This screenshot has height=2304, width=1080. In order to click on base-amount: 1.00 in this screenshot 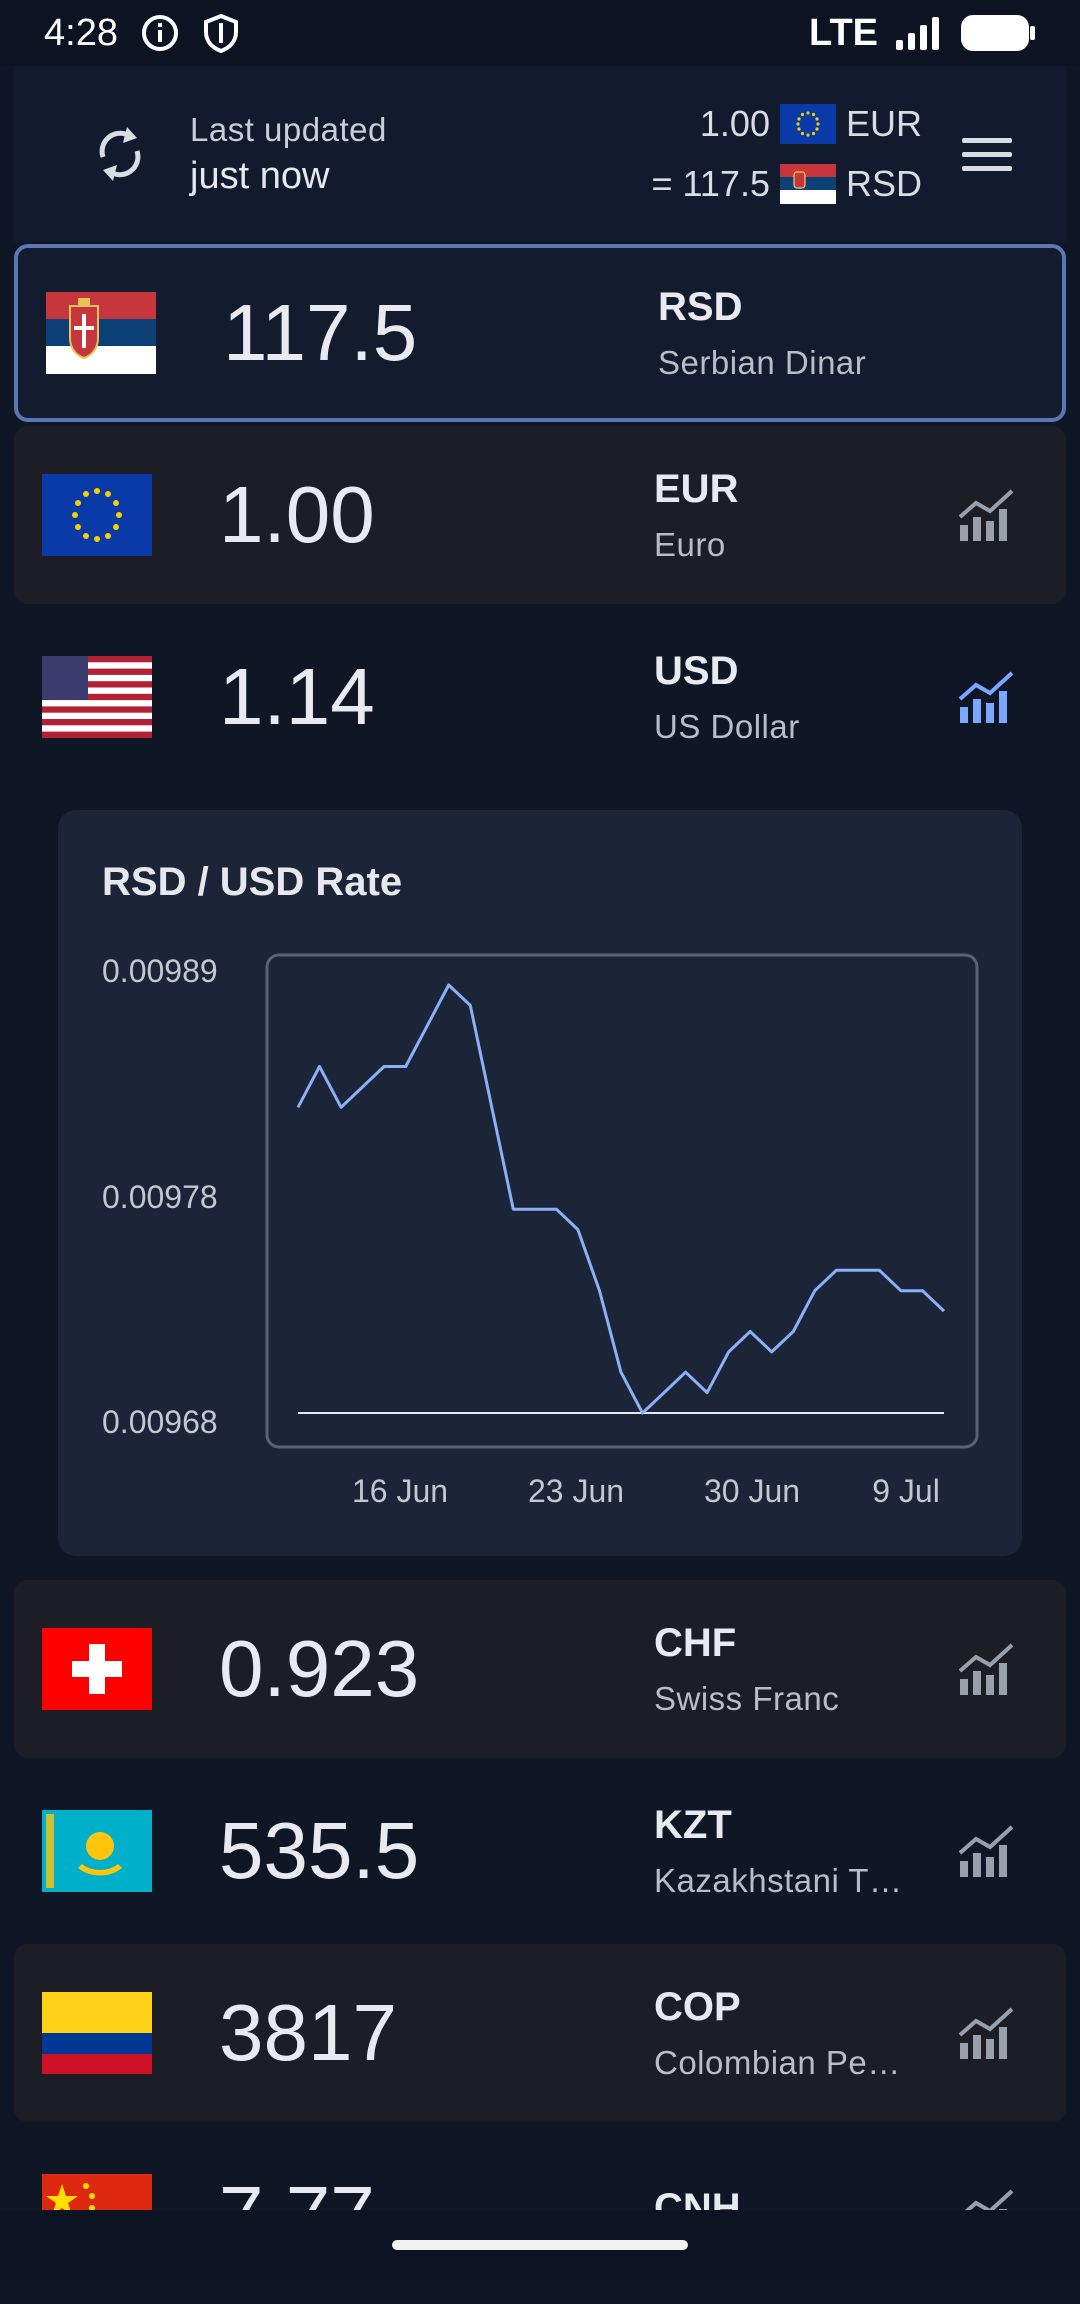, I will do `click(734, 123)`.